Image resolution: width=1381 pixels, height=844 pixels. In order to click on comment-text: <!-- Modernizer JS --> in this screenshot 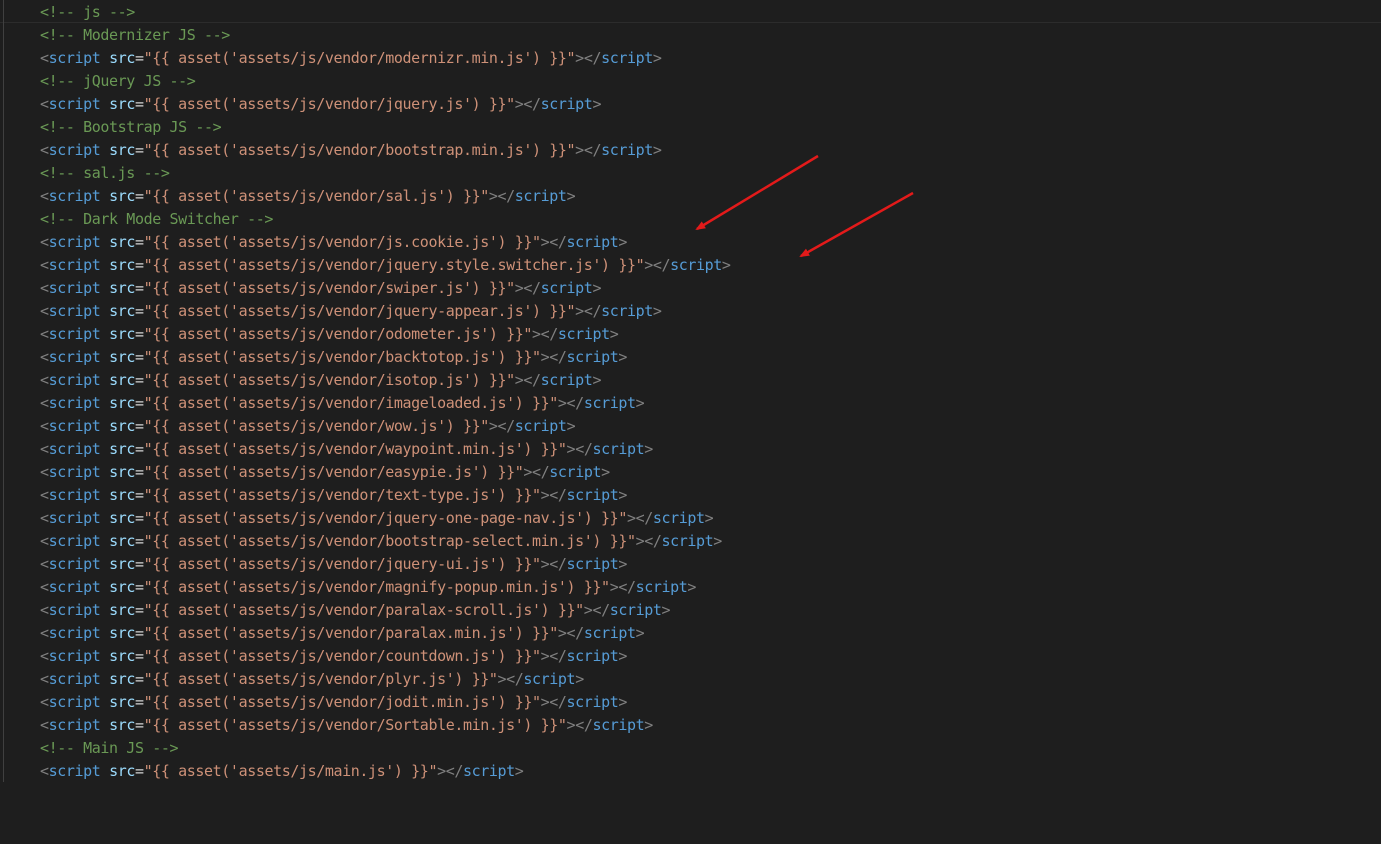, I will do `click(135, 35)`.